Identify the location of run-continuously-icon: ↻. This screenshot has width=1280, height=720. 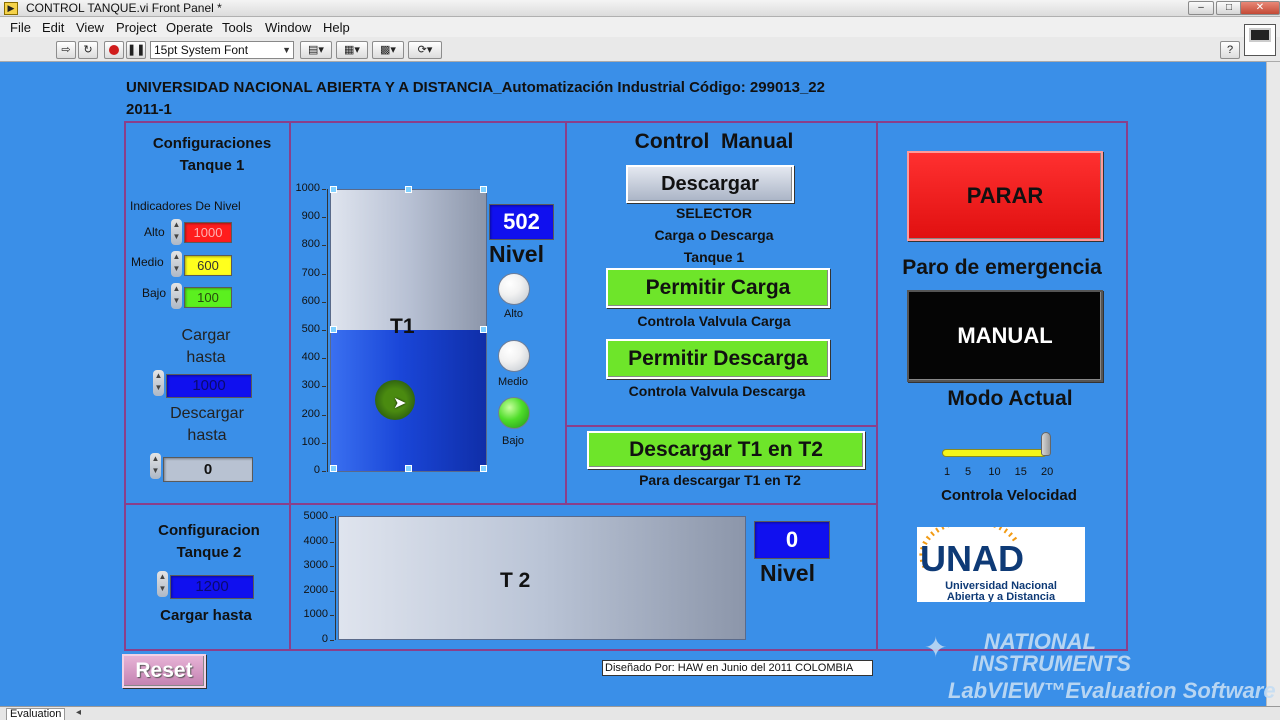
(88, 50).